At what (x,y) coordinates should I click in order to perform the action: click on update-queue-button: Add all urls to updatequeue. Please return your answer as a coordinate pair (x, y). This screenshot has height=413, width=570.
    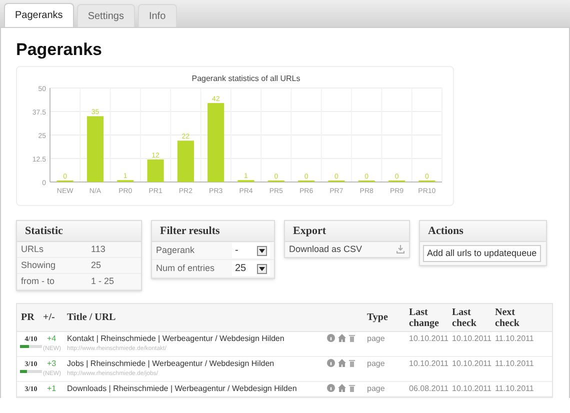
    Looking at the image, I should click on (482, 253).